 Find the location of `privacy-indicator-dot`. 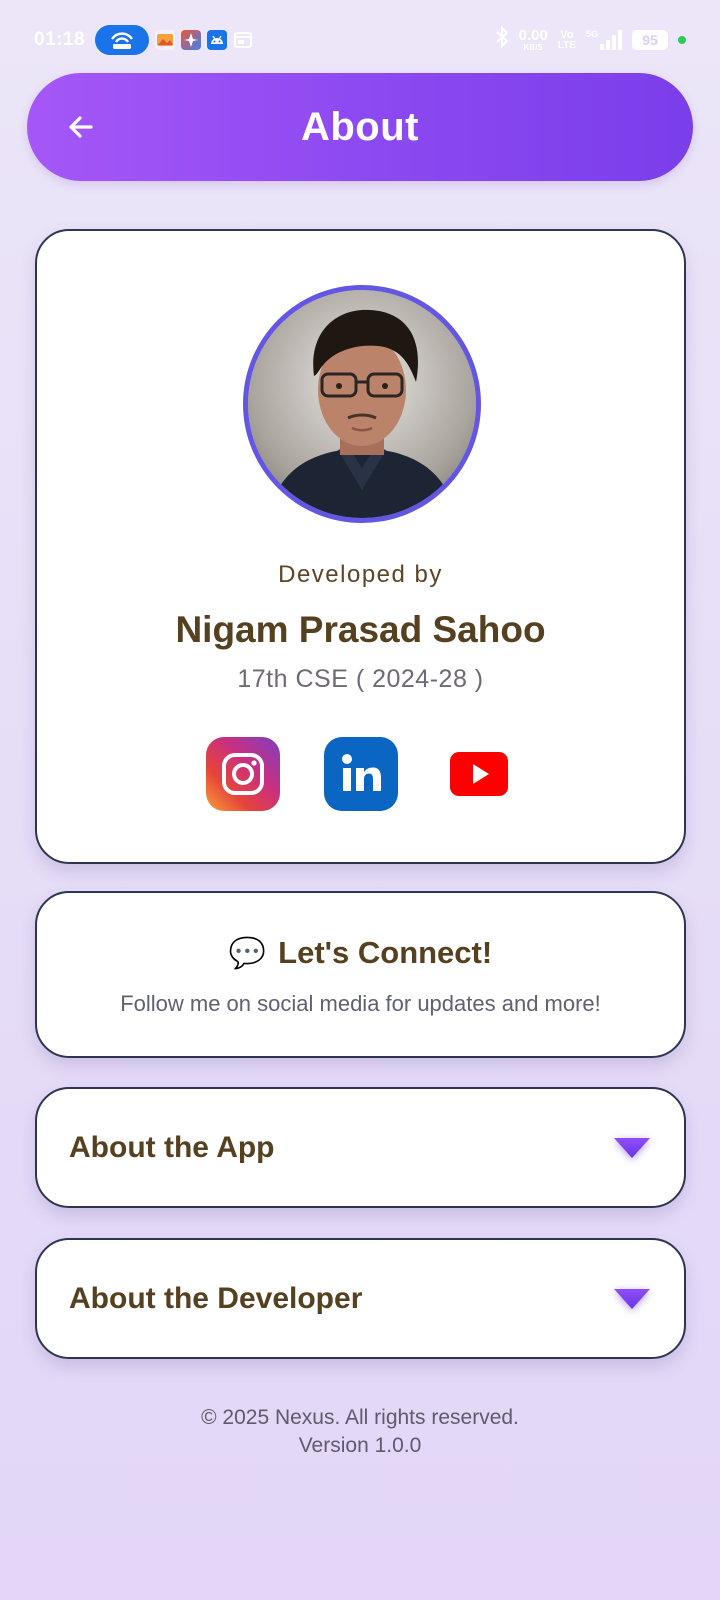

privacy-indicator-dot is located at coordinates (682, 40).